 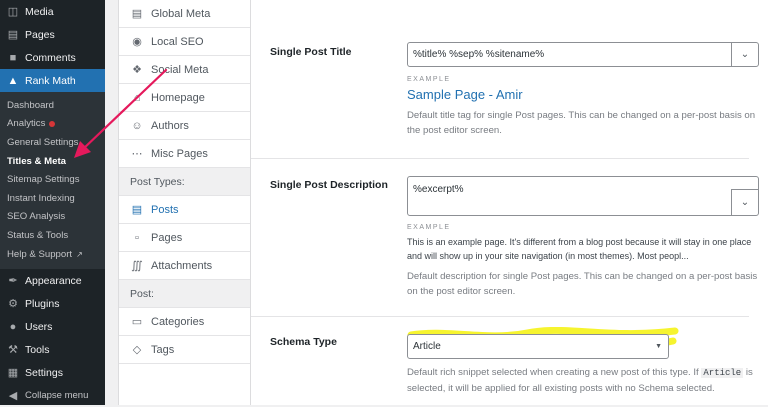 What do you see at coordinates (13, 326) in the screenshot?
I see `users-icon: ●` at bounding box center [13, 326].